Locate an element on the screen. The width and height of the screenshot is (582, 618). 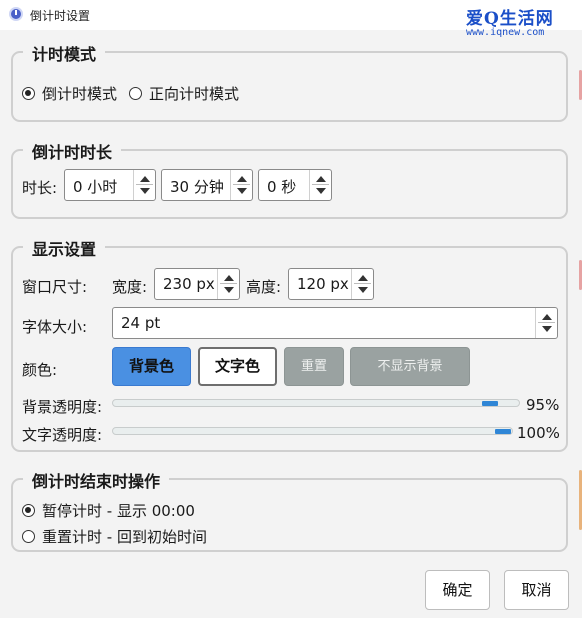
display-settings-title: 显示设置 is located at coordinates (64, 248).